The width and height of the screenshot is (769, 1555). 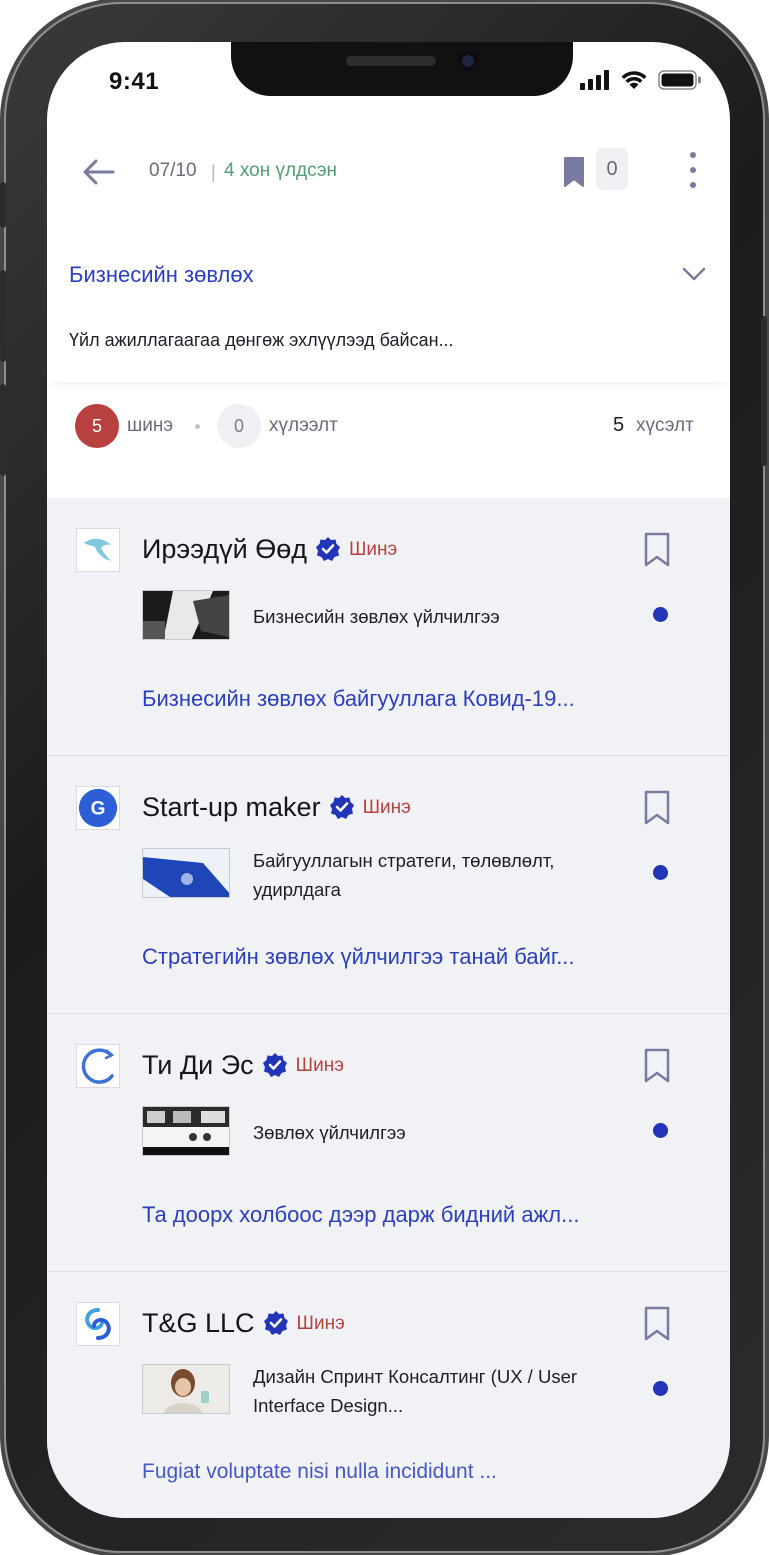 What do you see at coordinates (619, 425) in the screenshot?
I see `wish-count: 5` at bounding box center [619, 425].